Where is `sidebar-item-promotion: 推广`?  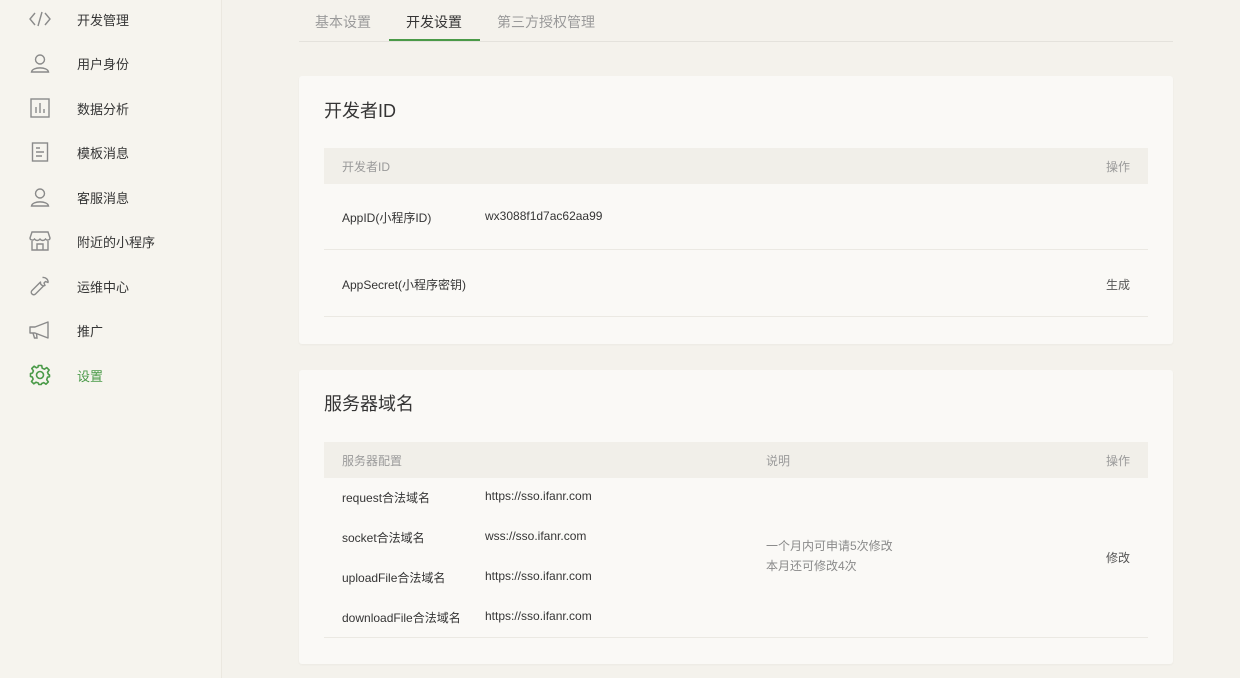
sidebar-item-promotion: 推广 is located at coordinates (111, 330).